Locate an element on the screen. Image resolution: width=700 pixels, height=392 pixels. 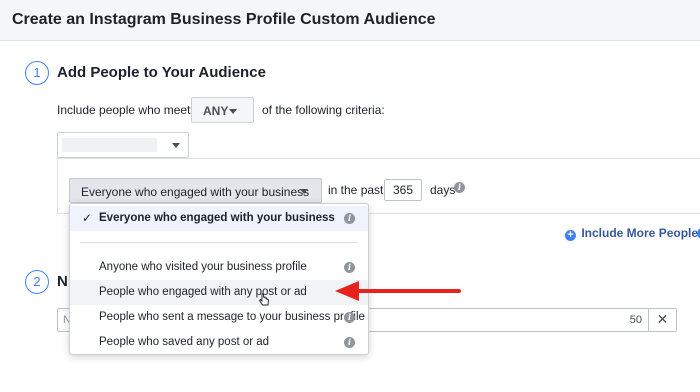
hand-cursor-icon is located at coordinates (263, 299).